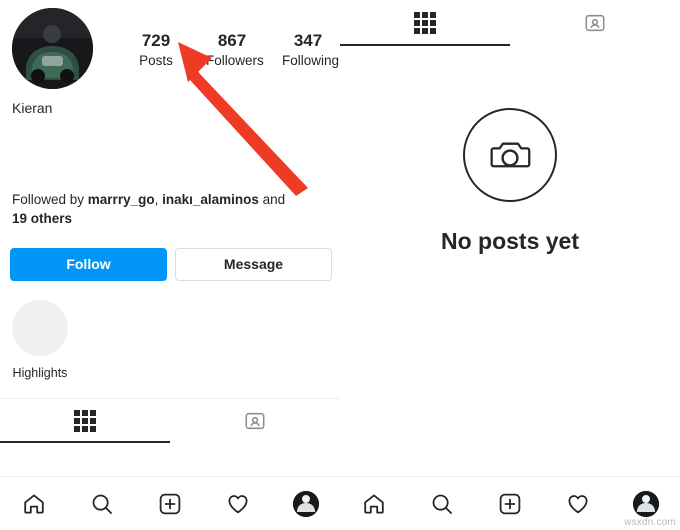 This screenshot has height=530, width=680. I want to click on empty-state: No posts yet, so click(510, 181).